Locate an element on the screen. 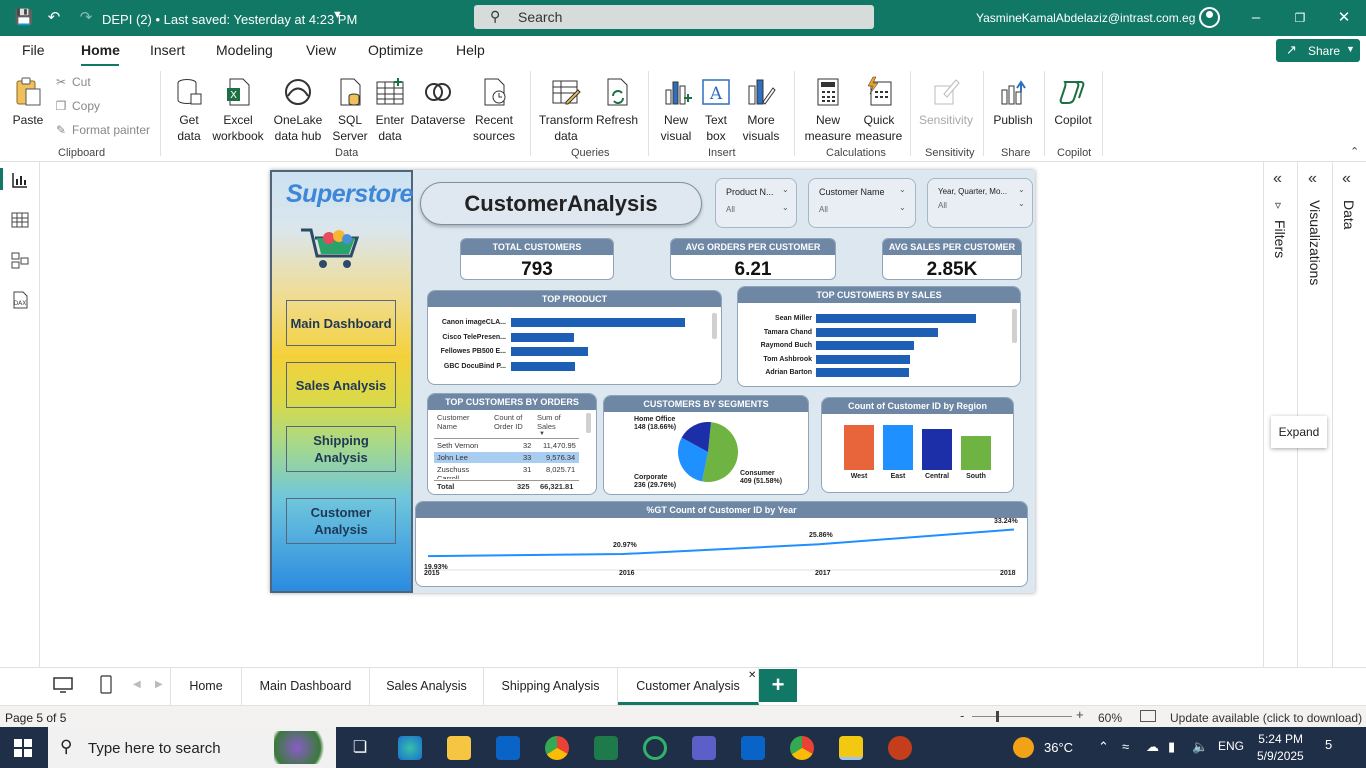 This screenshot has height=768, width=1366. enter-data-button: Enter data is located at coordinates (390, 110).